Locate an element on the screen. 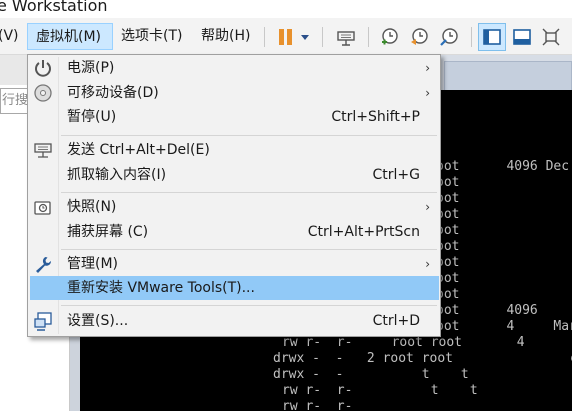 This screenshot has height=411, width=572. menu-item-label: 发送 Ctrl+Alt+Del(E) is located at coordinates (138, 150).